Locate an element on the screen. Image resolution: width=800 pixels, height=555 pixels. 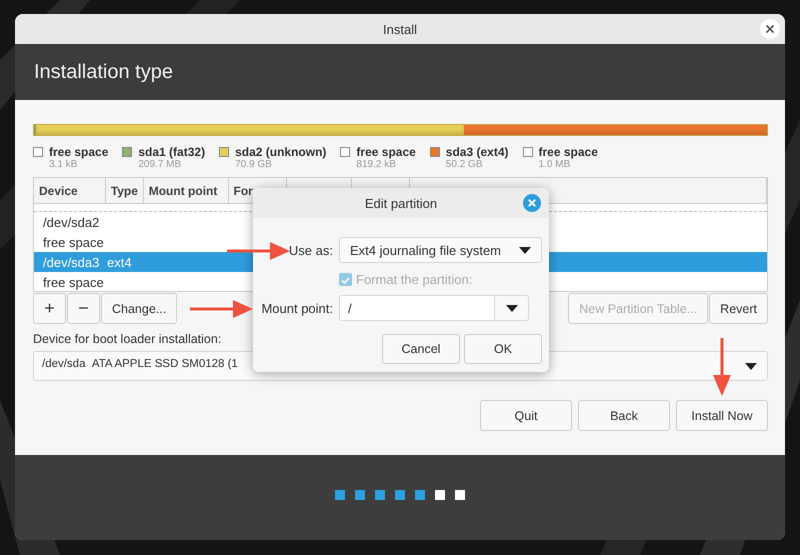
dialog-title: Edit partition is located at coordinates (401, 203).